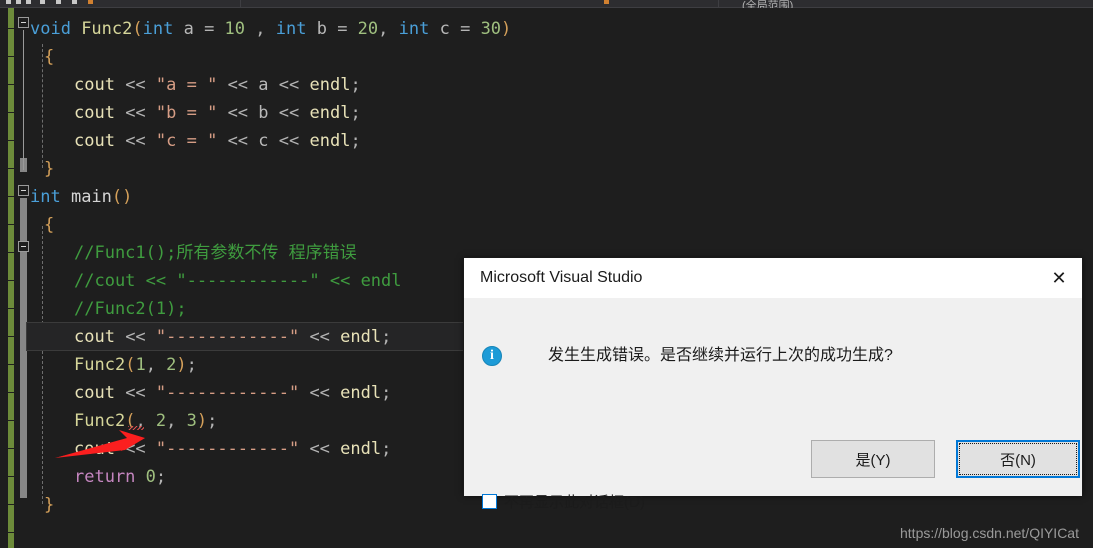  Describe the element at coordinates (130, 309) in the screenshot. I see `code-line: //Func2(1);` at that location.